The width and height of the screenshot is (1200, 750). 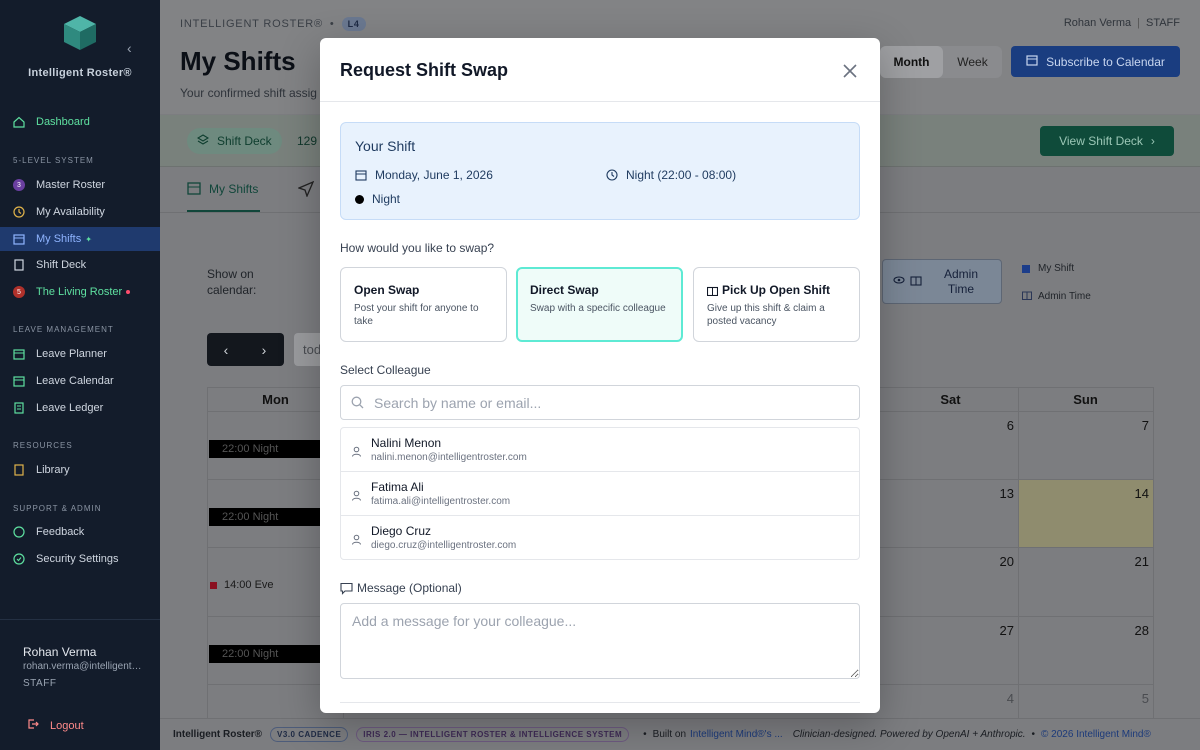 I want to click on today-button: tod, so click(x=308, y=349).